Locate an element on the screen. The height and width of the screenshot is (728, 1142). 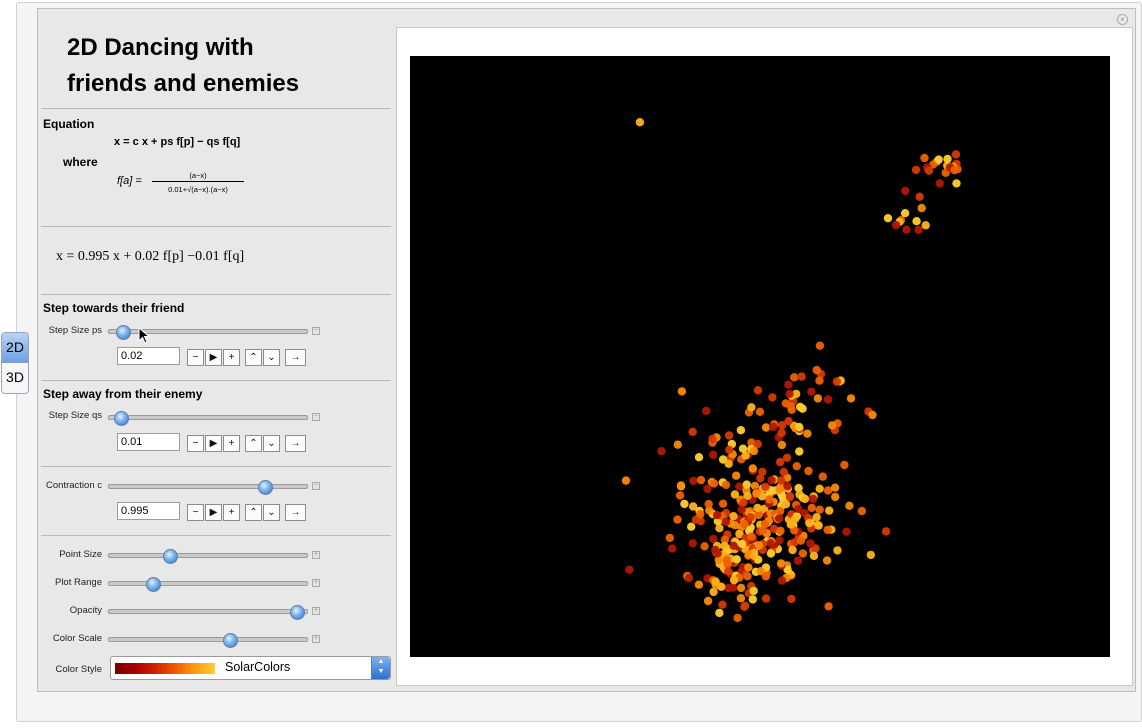
c-faster-button: ⌃ is located at coordinates (253, 512).